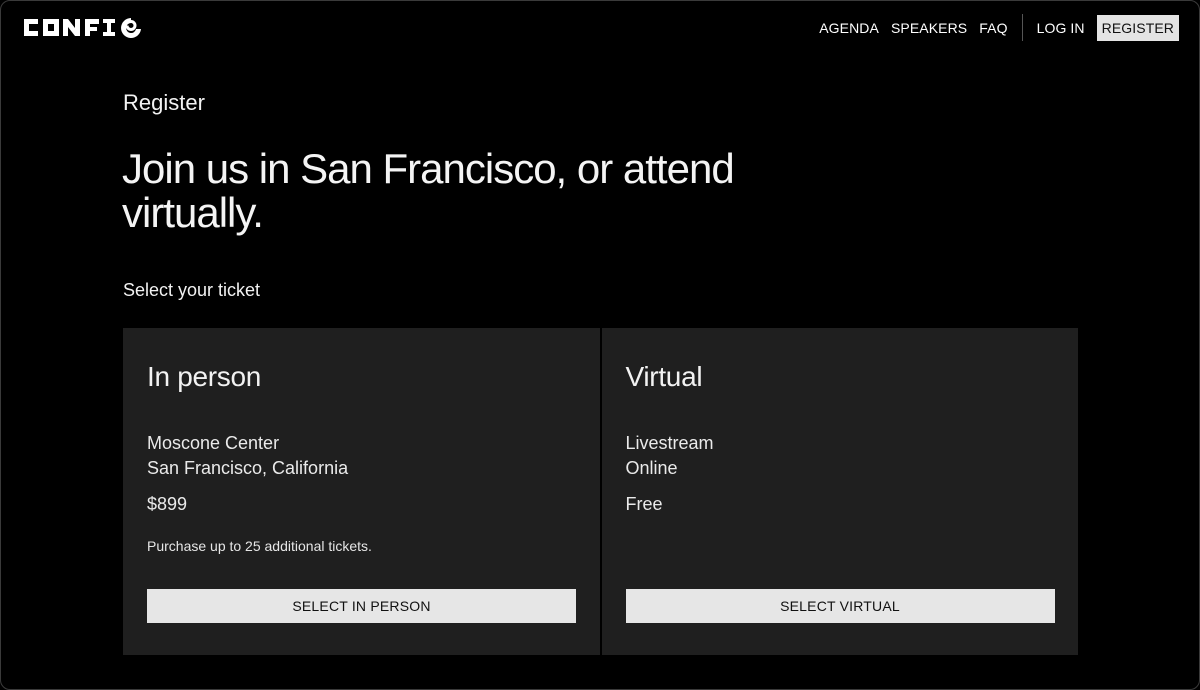 This screenshot has width=1200, height=690. I want to click on page-eyebrow: Register, so click(164, 102).